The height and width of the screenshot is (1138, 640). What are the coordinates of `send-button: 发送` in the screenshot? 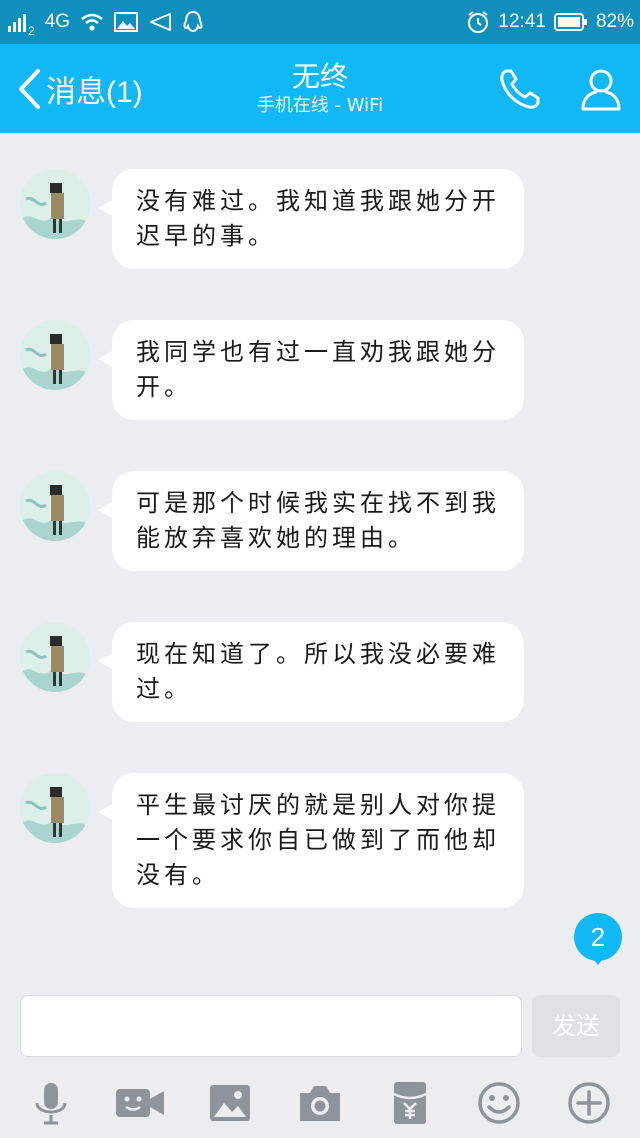 It's located at (576, 1026).